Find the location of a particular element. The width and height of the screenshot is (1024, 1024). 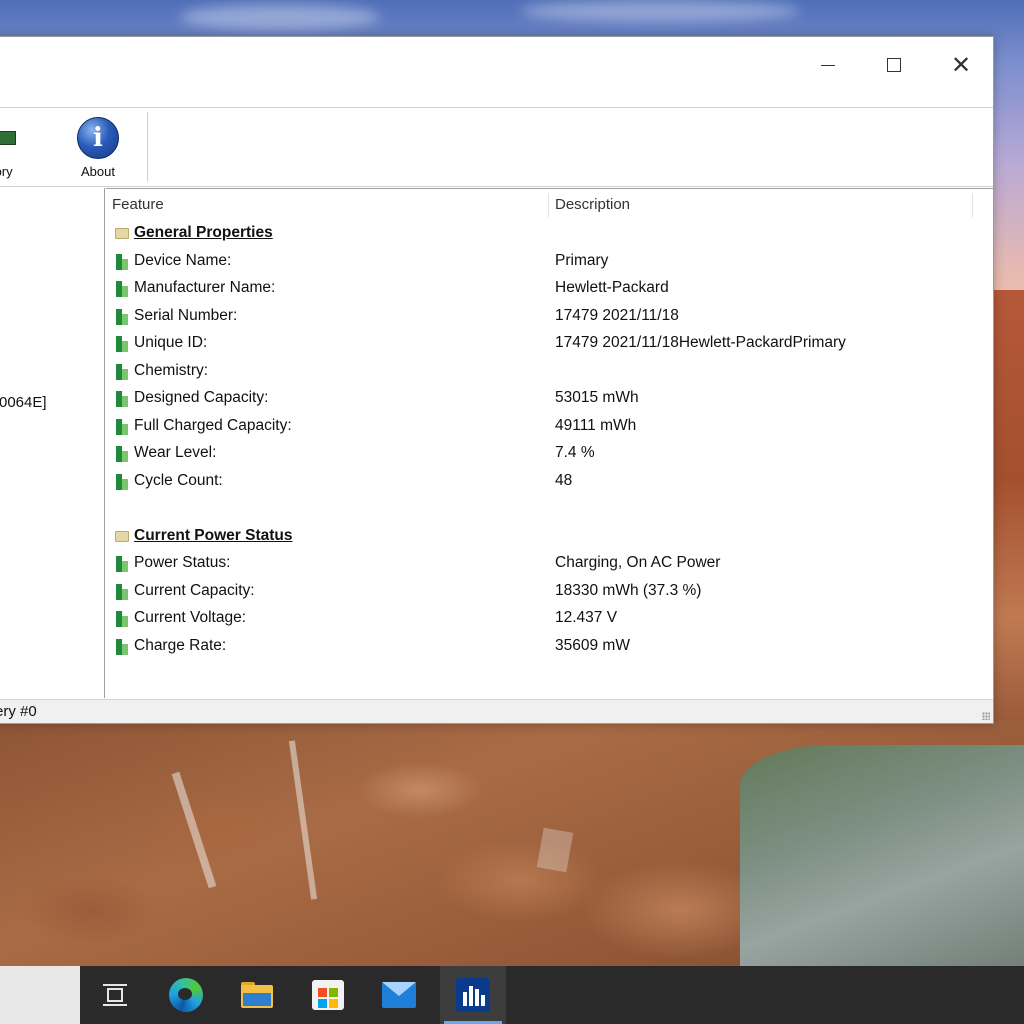

memory-chip-icon is located at coordinates (8, 138).